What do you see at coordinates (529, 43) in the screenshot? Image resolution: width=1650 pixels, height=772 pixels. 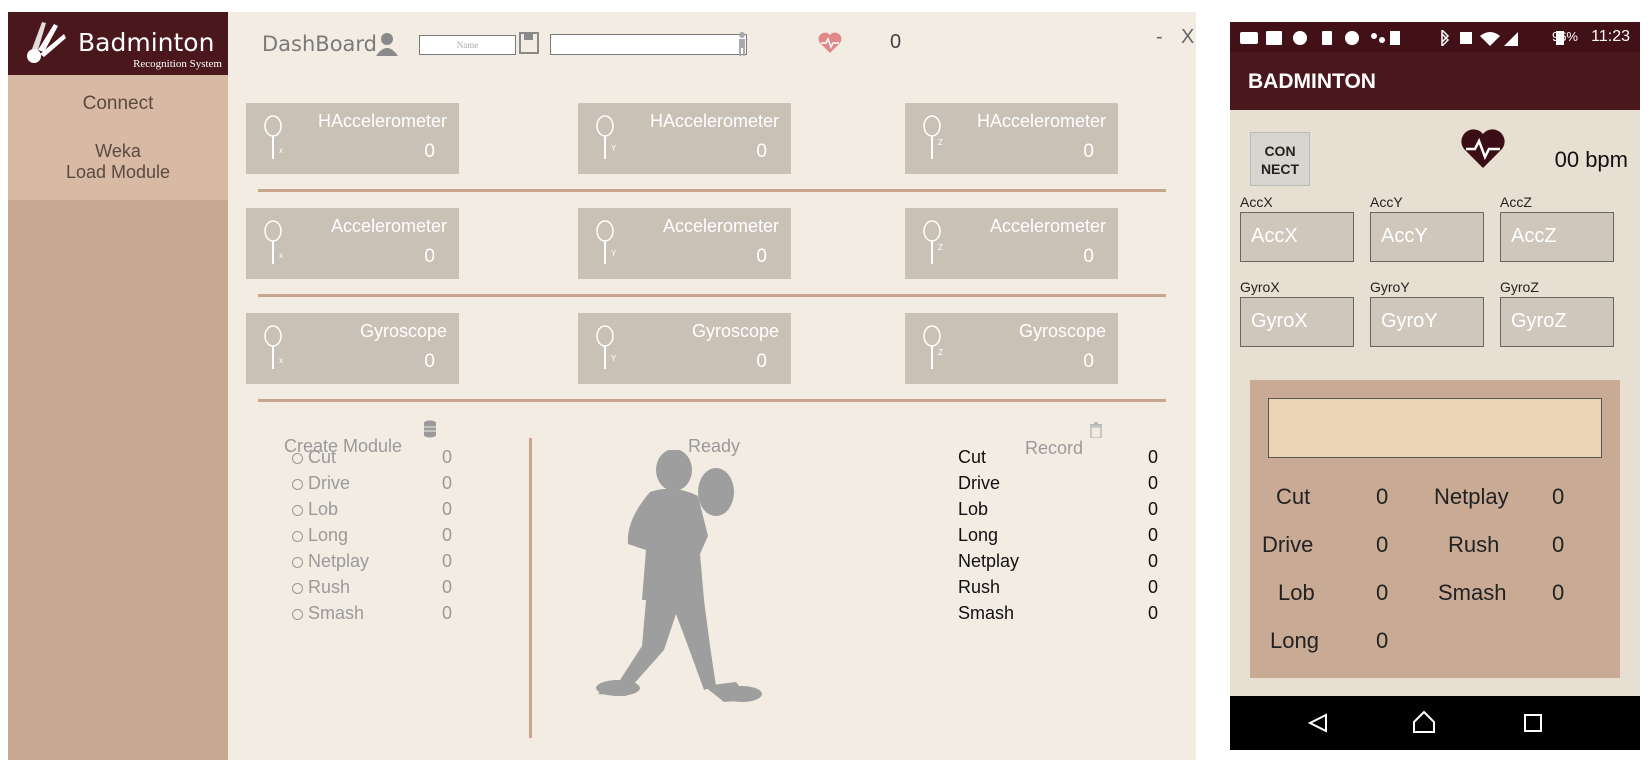 I see `save-icon` at bounding box center [529, 43].